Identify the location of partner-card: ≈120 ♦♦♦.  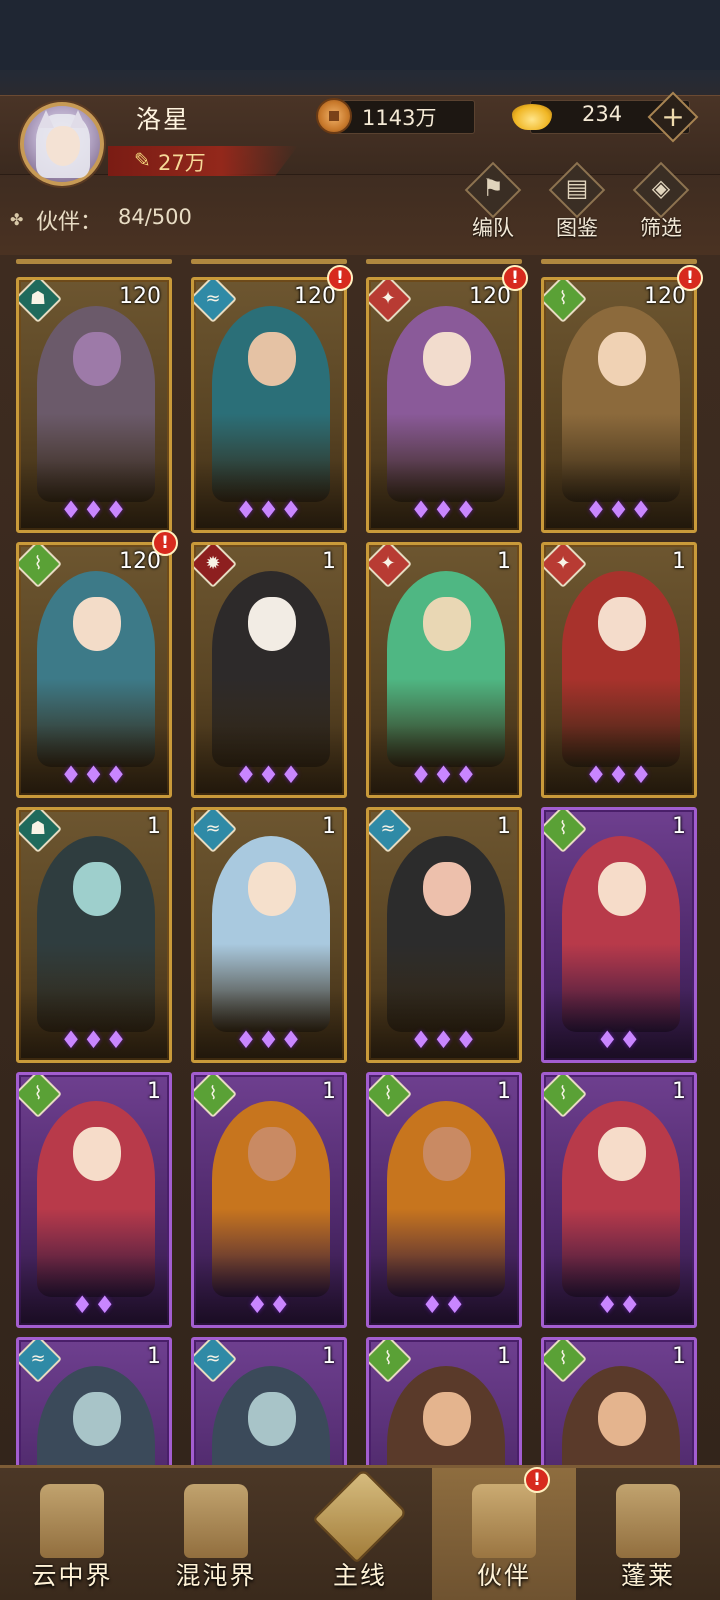
(269, 405).